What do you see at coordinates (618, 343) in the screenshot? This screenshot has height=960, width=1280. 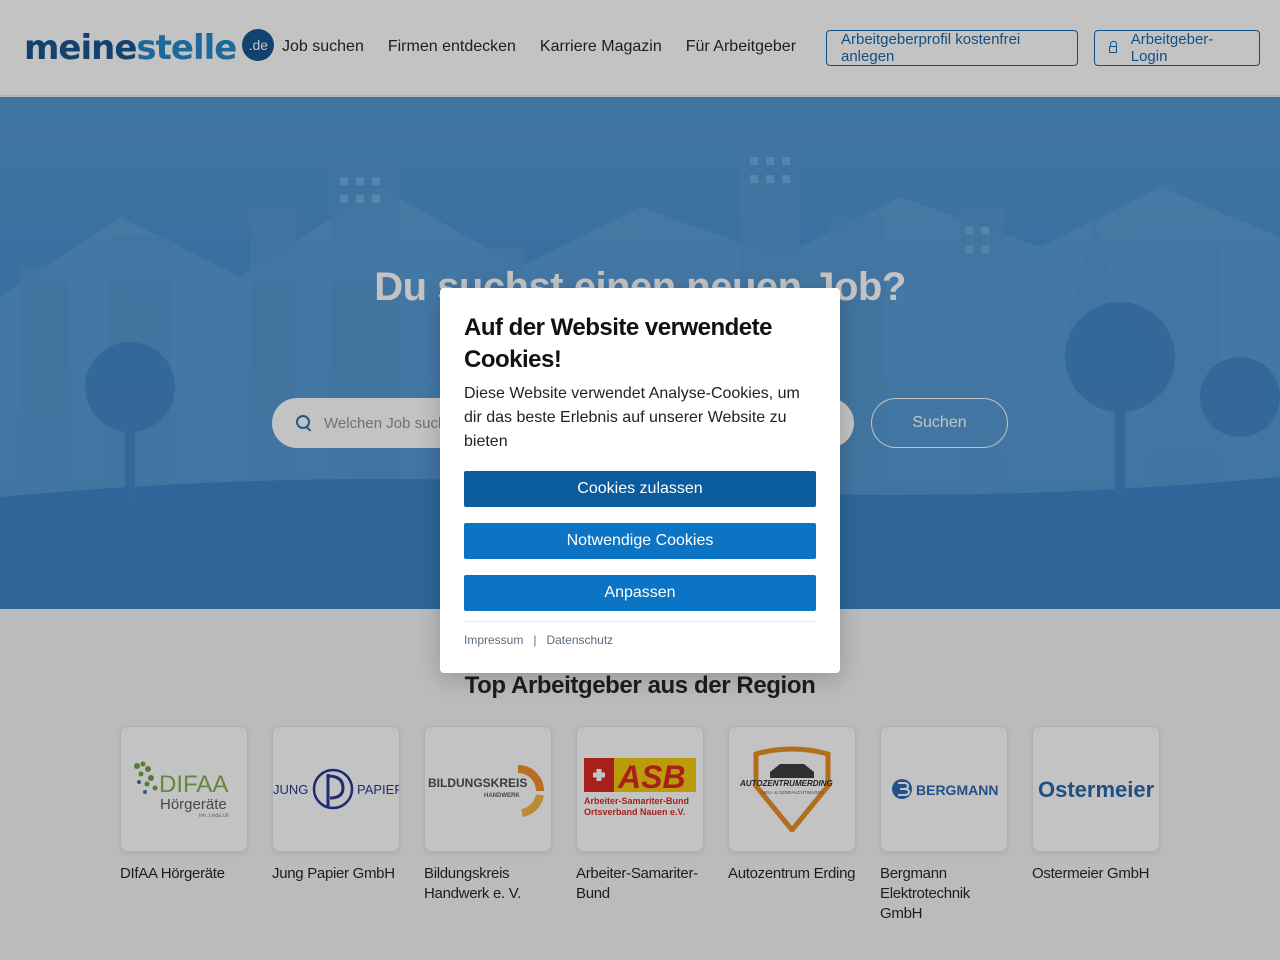 I see `cookie-dialog-title: Auf der Website verwendete Cookies!` at bounding box center [618, 343].